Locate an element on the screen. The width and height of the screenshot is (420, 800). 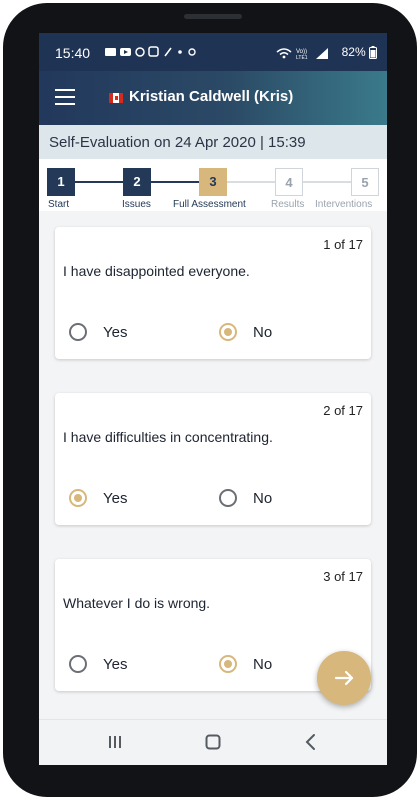
question-text: I have disappointed everyone. is located at coordinates (156, 271).